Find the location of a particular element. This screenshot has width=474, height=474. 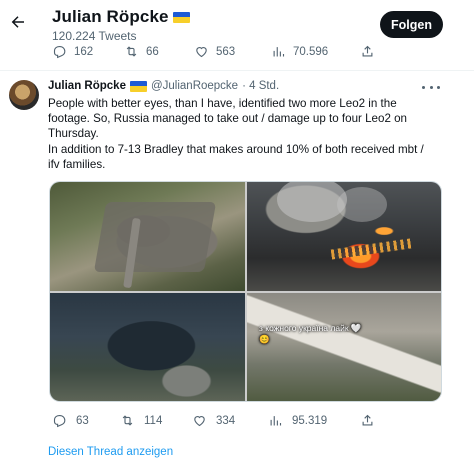

views-count: 70.596 is located at coordinates (311, 51).